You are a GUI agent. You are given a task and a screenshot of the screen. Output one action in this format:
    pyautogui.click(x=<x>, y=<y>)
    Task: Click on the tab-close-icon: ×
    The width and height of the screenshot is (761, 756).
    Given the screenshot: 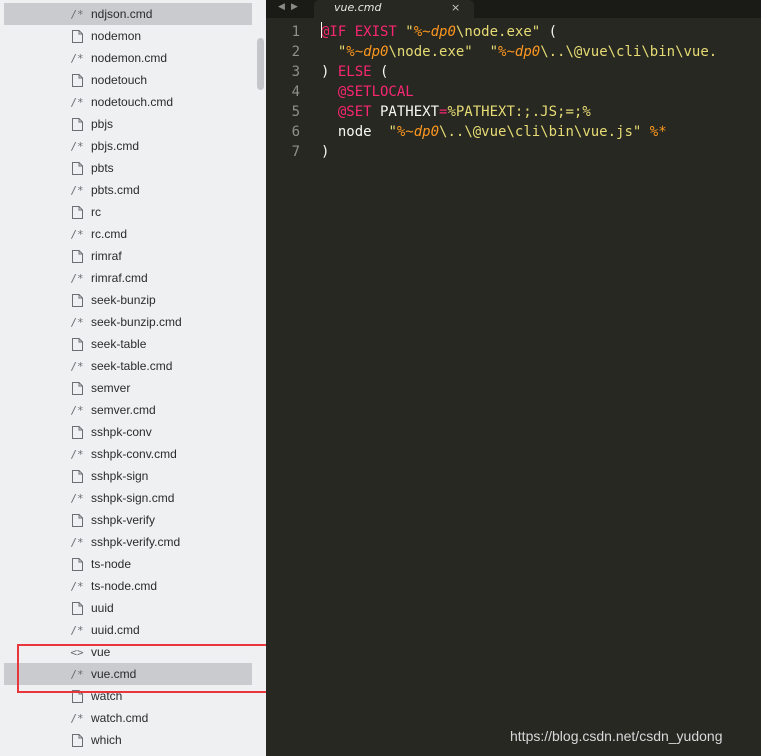 What is the action you would take?
    pyautogui.click(x=455, y=8)
    